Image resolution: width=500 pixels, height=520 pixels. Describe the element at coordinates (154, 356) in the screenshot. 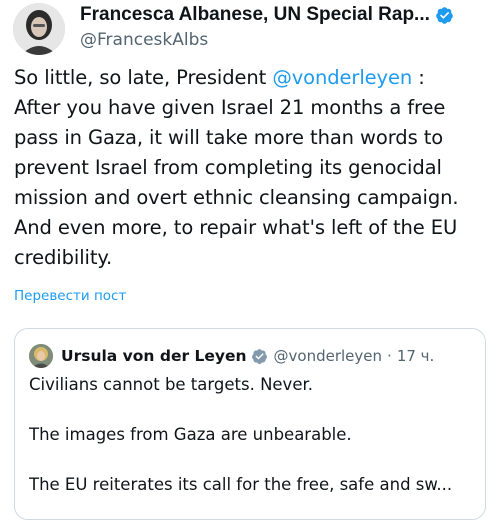

I see `quoted-author-name: Ursula von der Leyen` at that location.